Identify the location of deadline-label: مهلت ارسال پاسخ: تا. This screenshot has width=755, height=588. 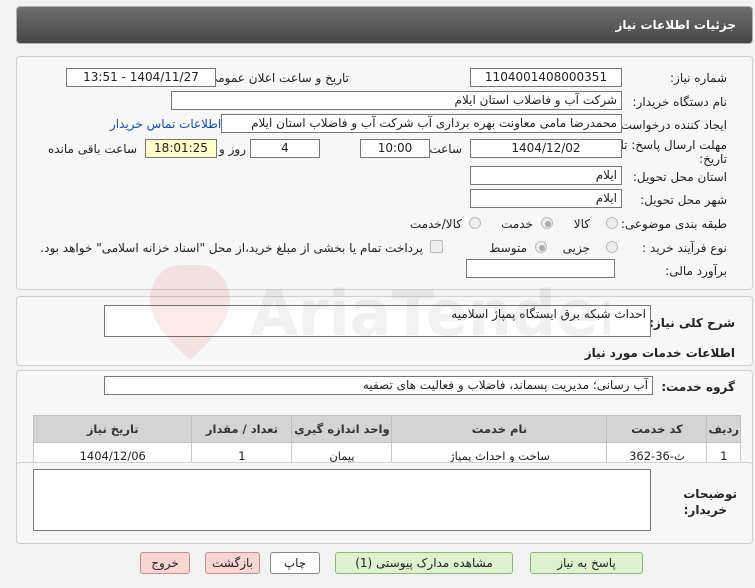
(673, 145).